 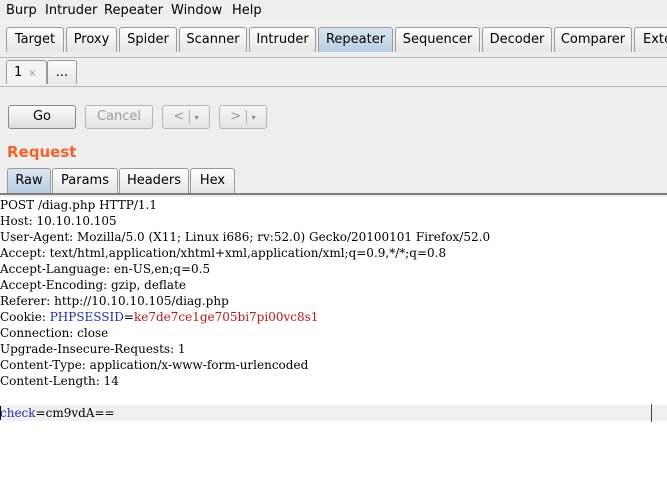 I want to click on editor-border, so click(x=333, y=194).